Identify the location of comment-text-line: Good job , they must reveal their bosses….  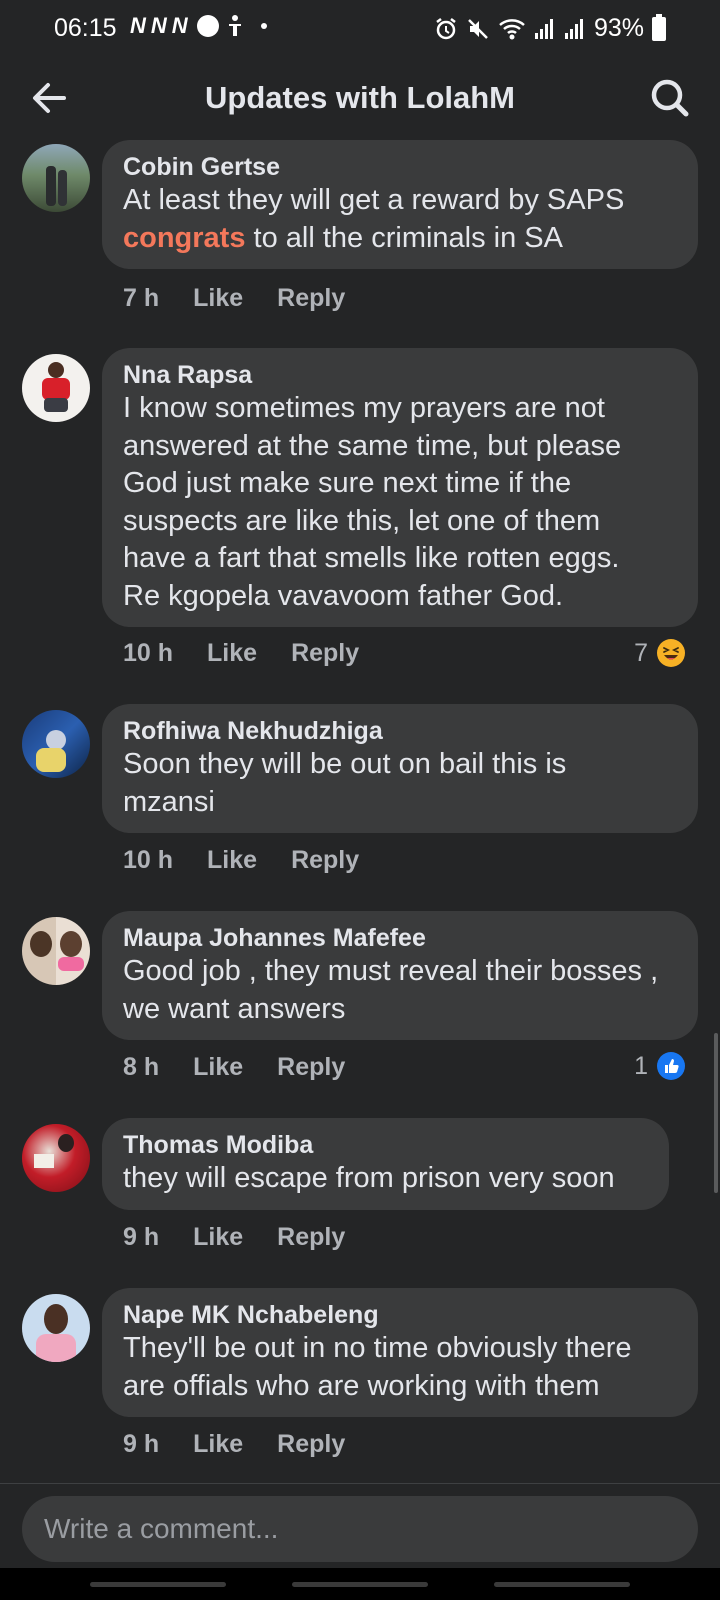
(391, 971).